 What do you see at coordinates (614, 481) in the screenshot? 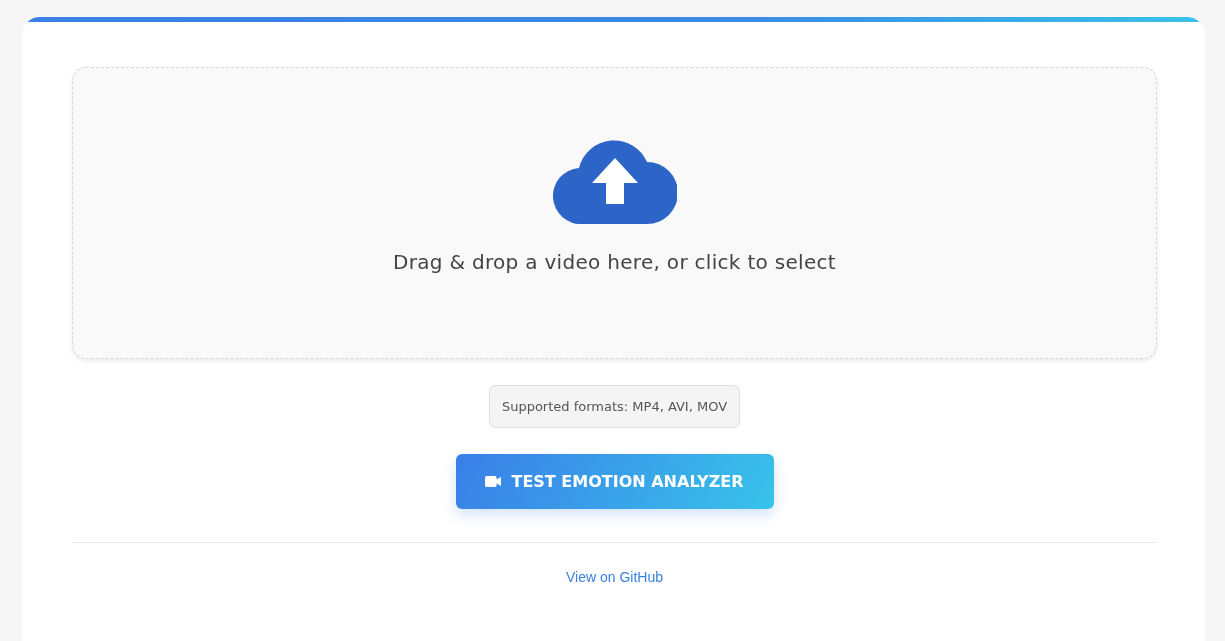
I see `test-analyzer-button: TEST EMOTION ANALYZER` at bounding box center [614, 481].